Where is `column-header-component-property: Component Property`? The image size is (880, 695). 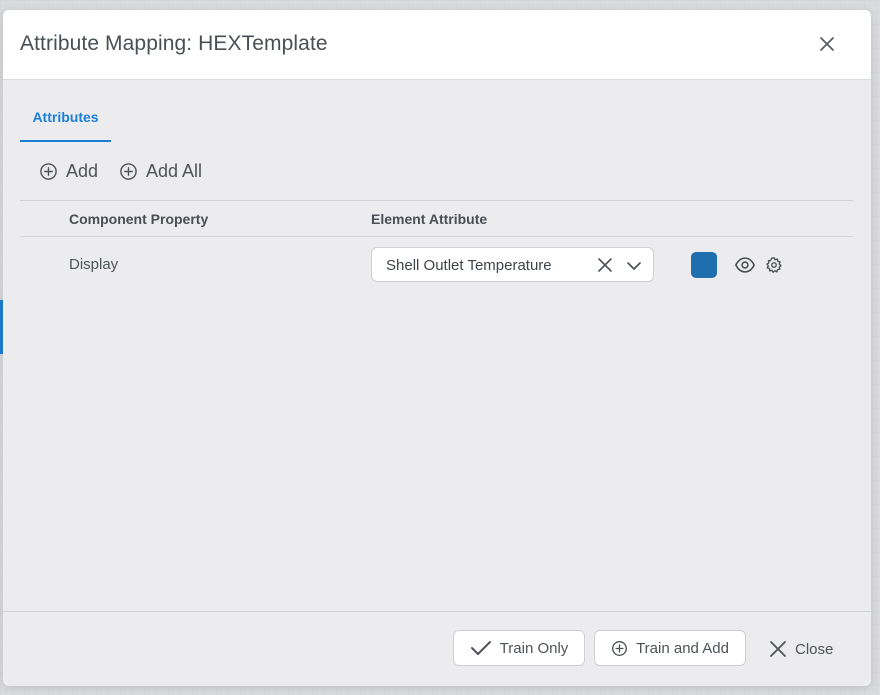 column-header-component-property: Component Property is located at coordinates (139, 219).